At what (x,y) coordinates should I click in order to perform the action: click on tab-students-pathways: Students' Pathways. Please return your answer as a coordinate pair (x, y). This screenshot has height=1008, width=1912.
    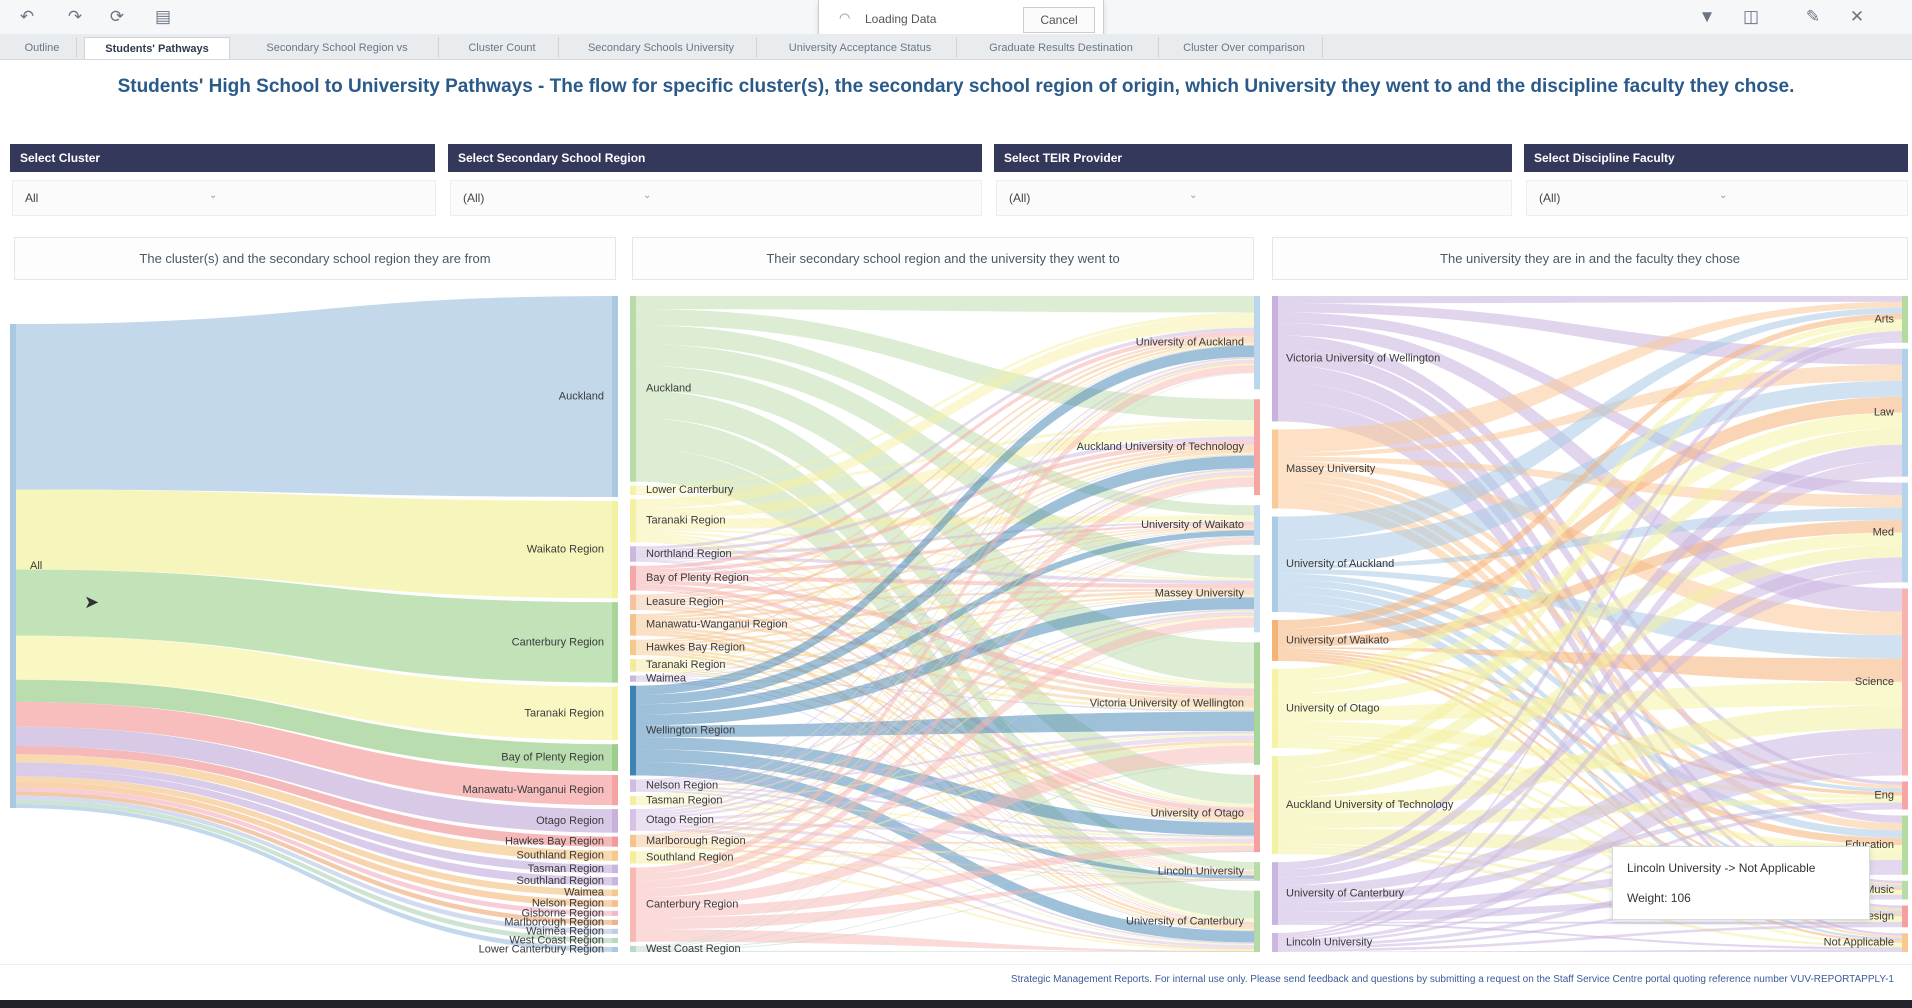
    Looking at the image, I should click on (157, 48).